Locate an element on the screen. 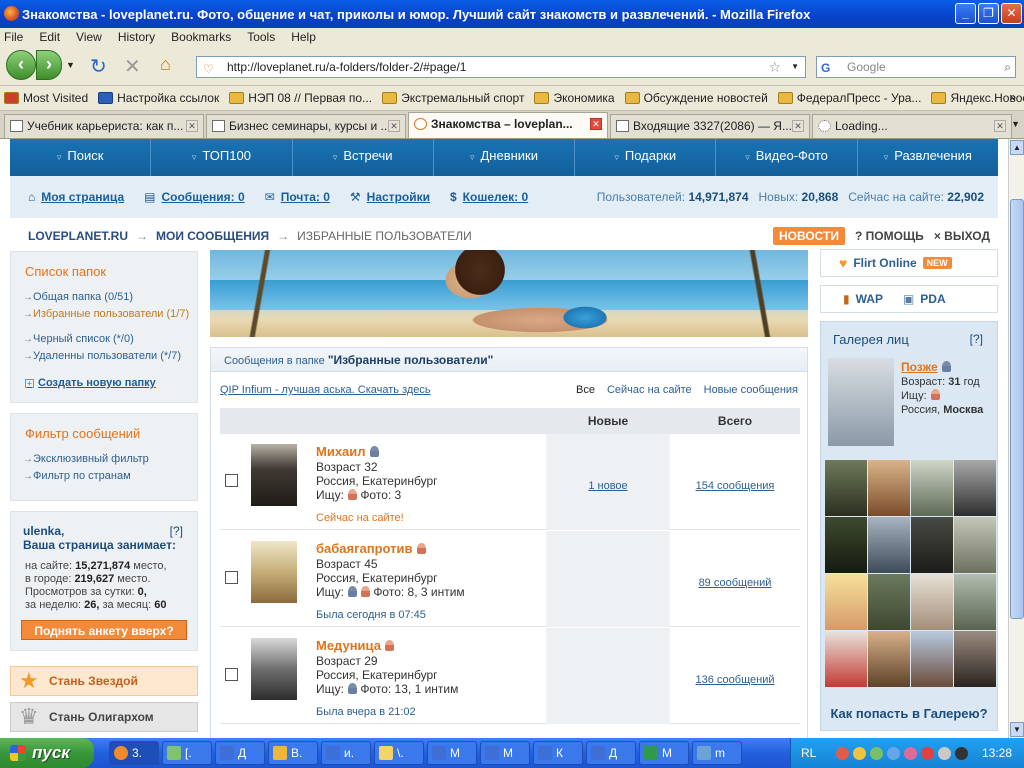 The height and width of the screenshot is (768, 1024). row-checkbox is located at coordinates (231, 577).